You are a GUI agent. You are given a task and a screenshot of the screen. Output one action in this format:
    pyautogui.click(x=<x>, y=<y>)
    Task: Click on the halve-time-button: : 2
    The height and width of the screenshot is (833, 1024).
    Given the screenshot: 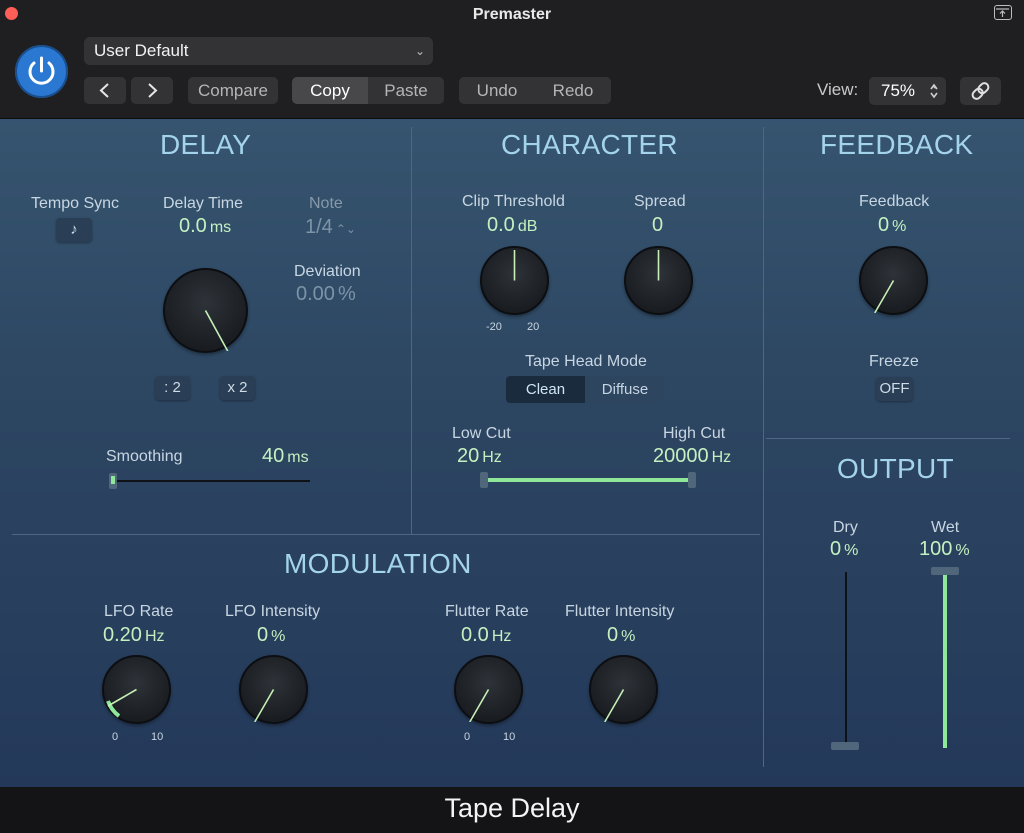 What is the action you would take?
    pyautogui.click(x=172, y=388)
    